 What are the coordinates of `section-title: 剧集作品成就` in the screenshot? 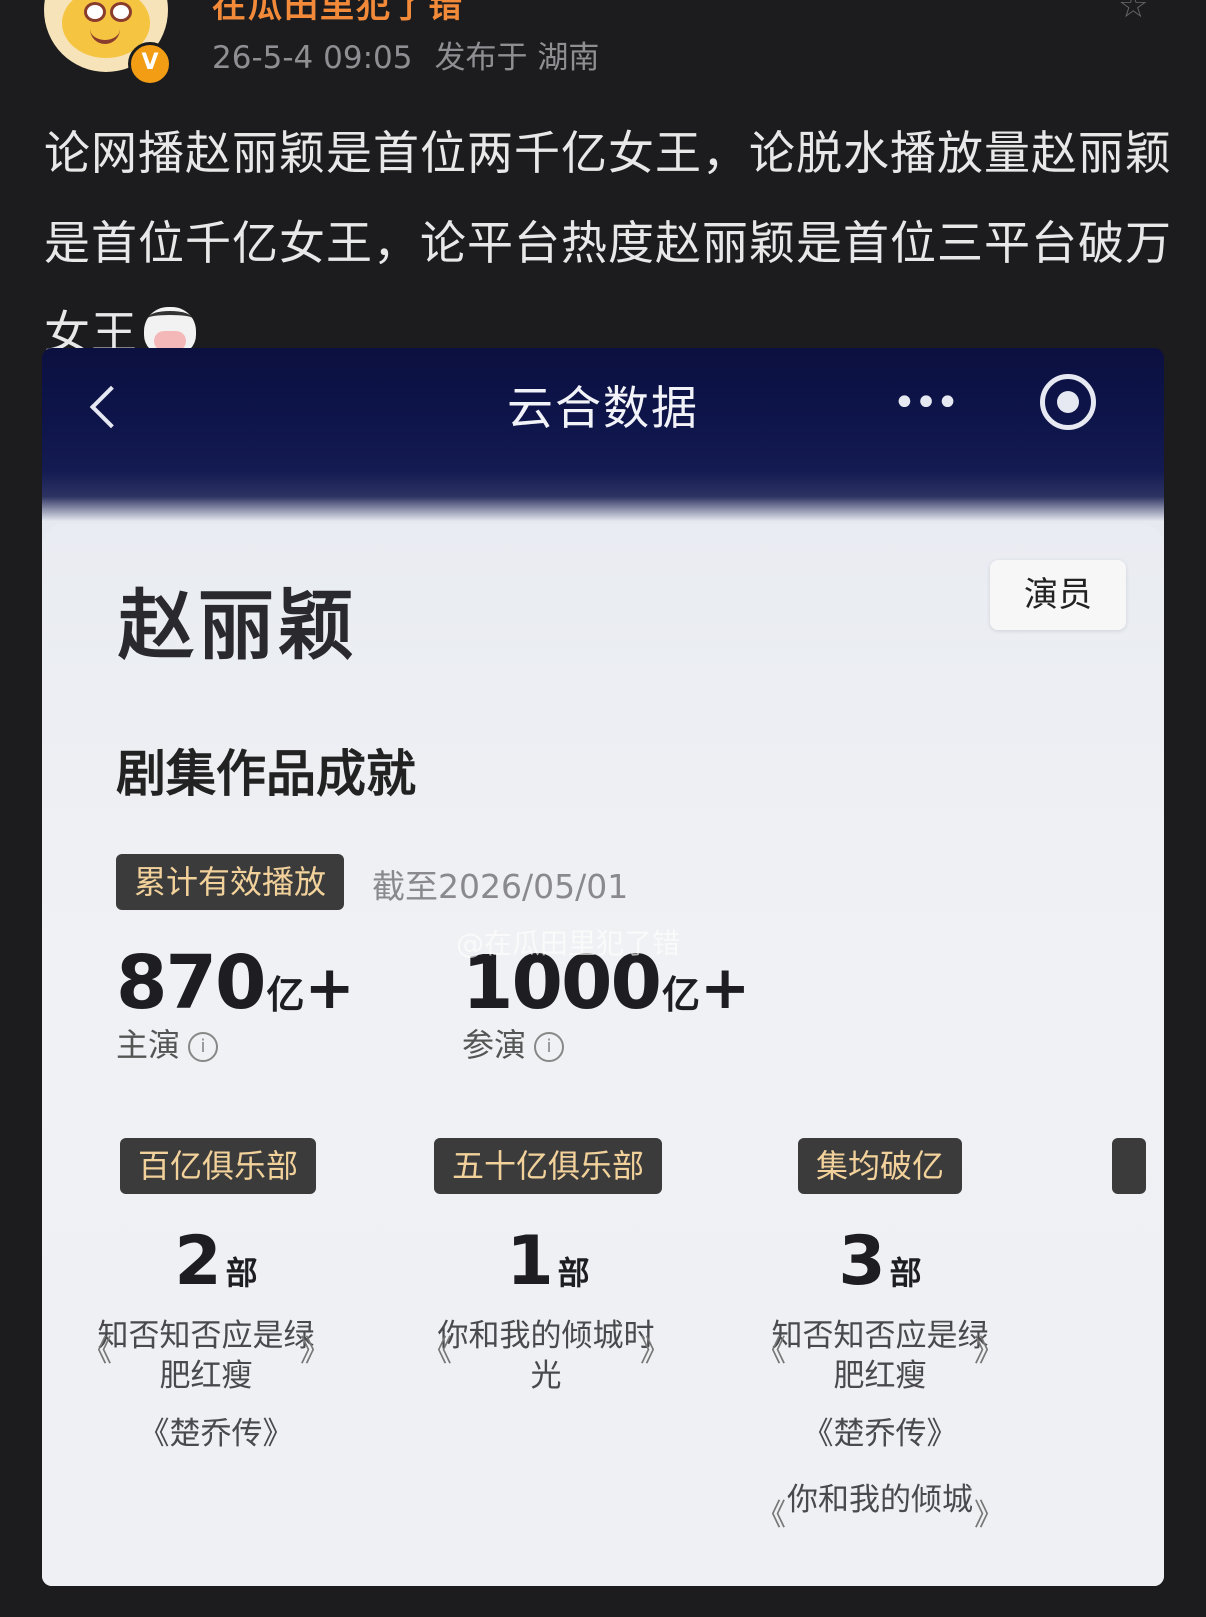 It's located at (266, 774).